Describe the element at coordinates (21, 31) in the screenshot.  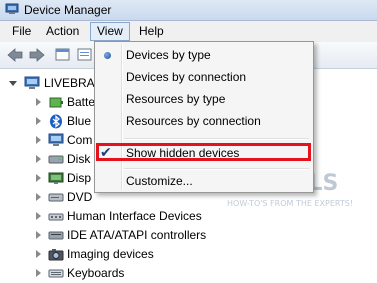
I see `menu-file: File` at that location.